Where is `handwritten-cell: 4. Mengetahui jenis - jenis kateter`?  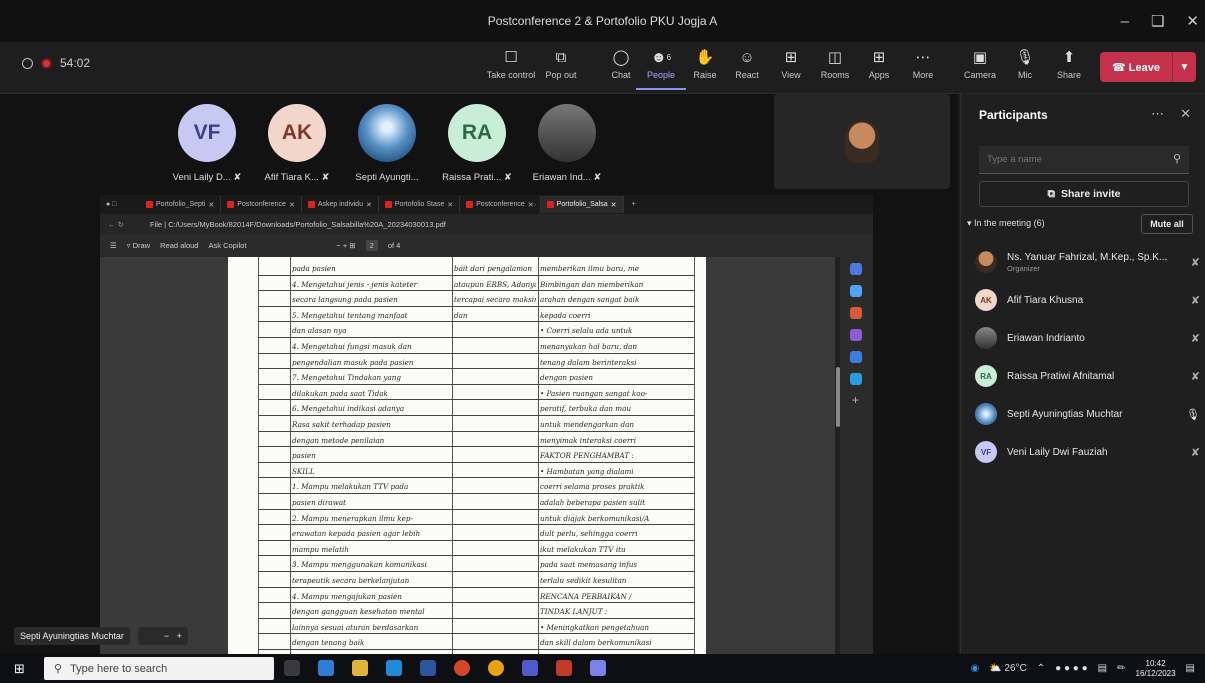
handwritten-cell: 4. Mengetahui jenis - jenis kateter is located at coordinates (355, 284).